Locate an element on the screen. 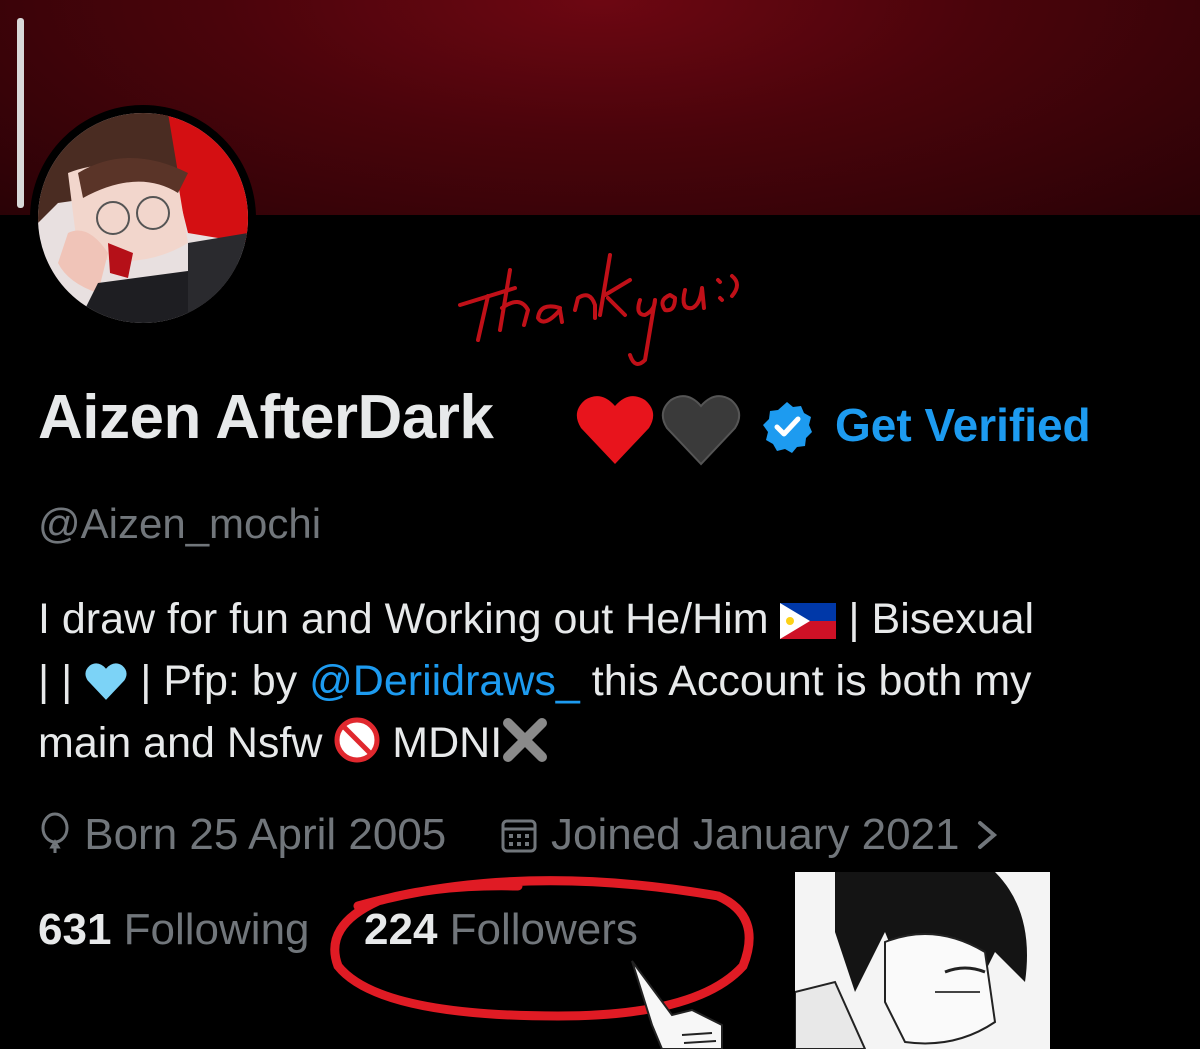  following-count: 631 is located at coordinates (75, 929).